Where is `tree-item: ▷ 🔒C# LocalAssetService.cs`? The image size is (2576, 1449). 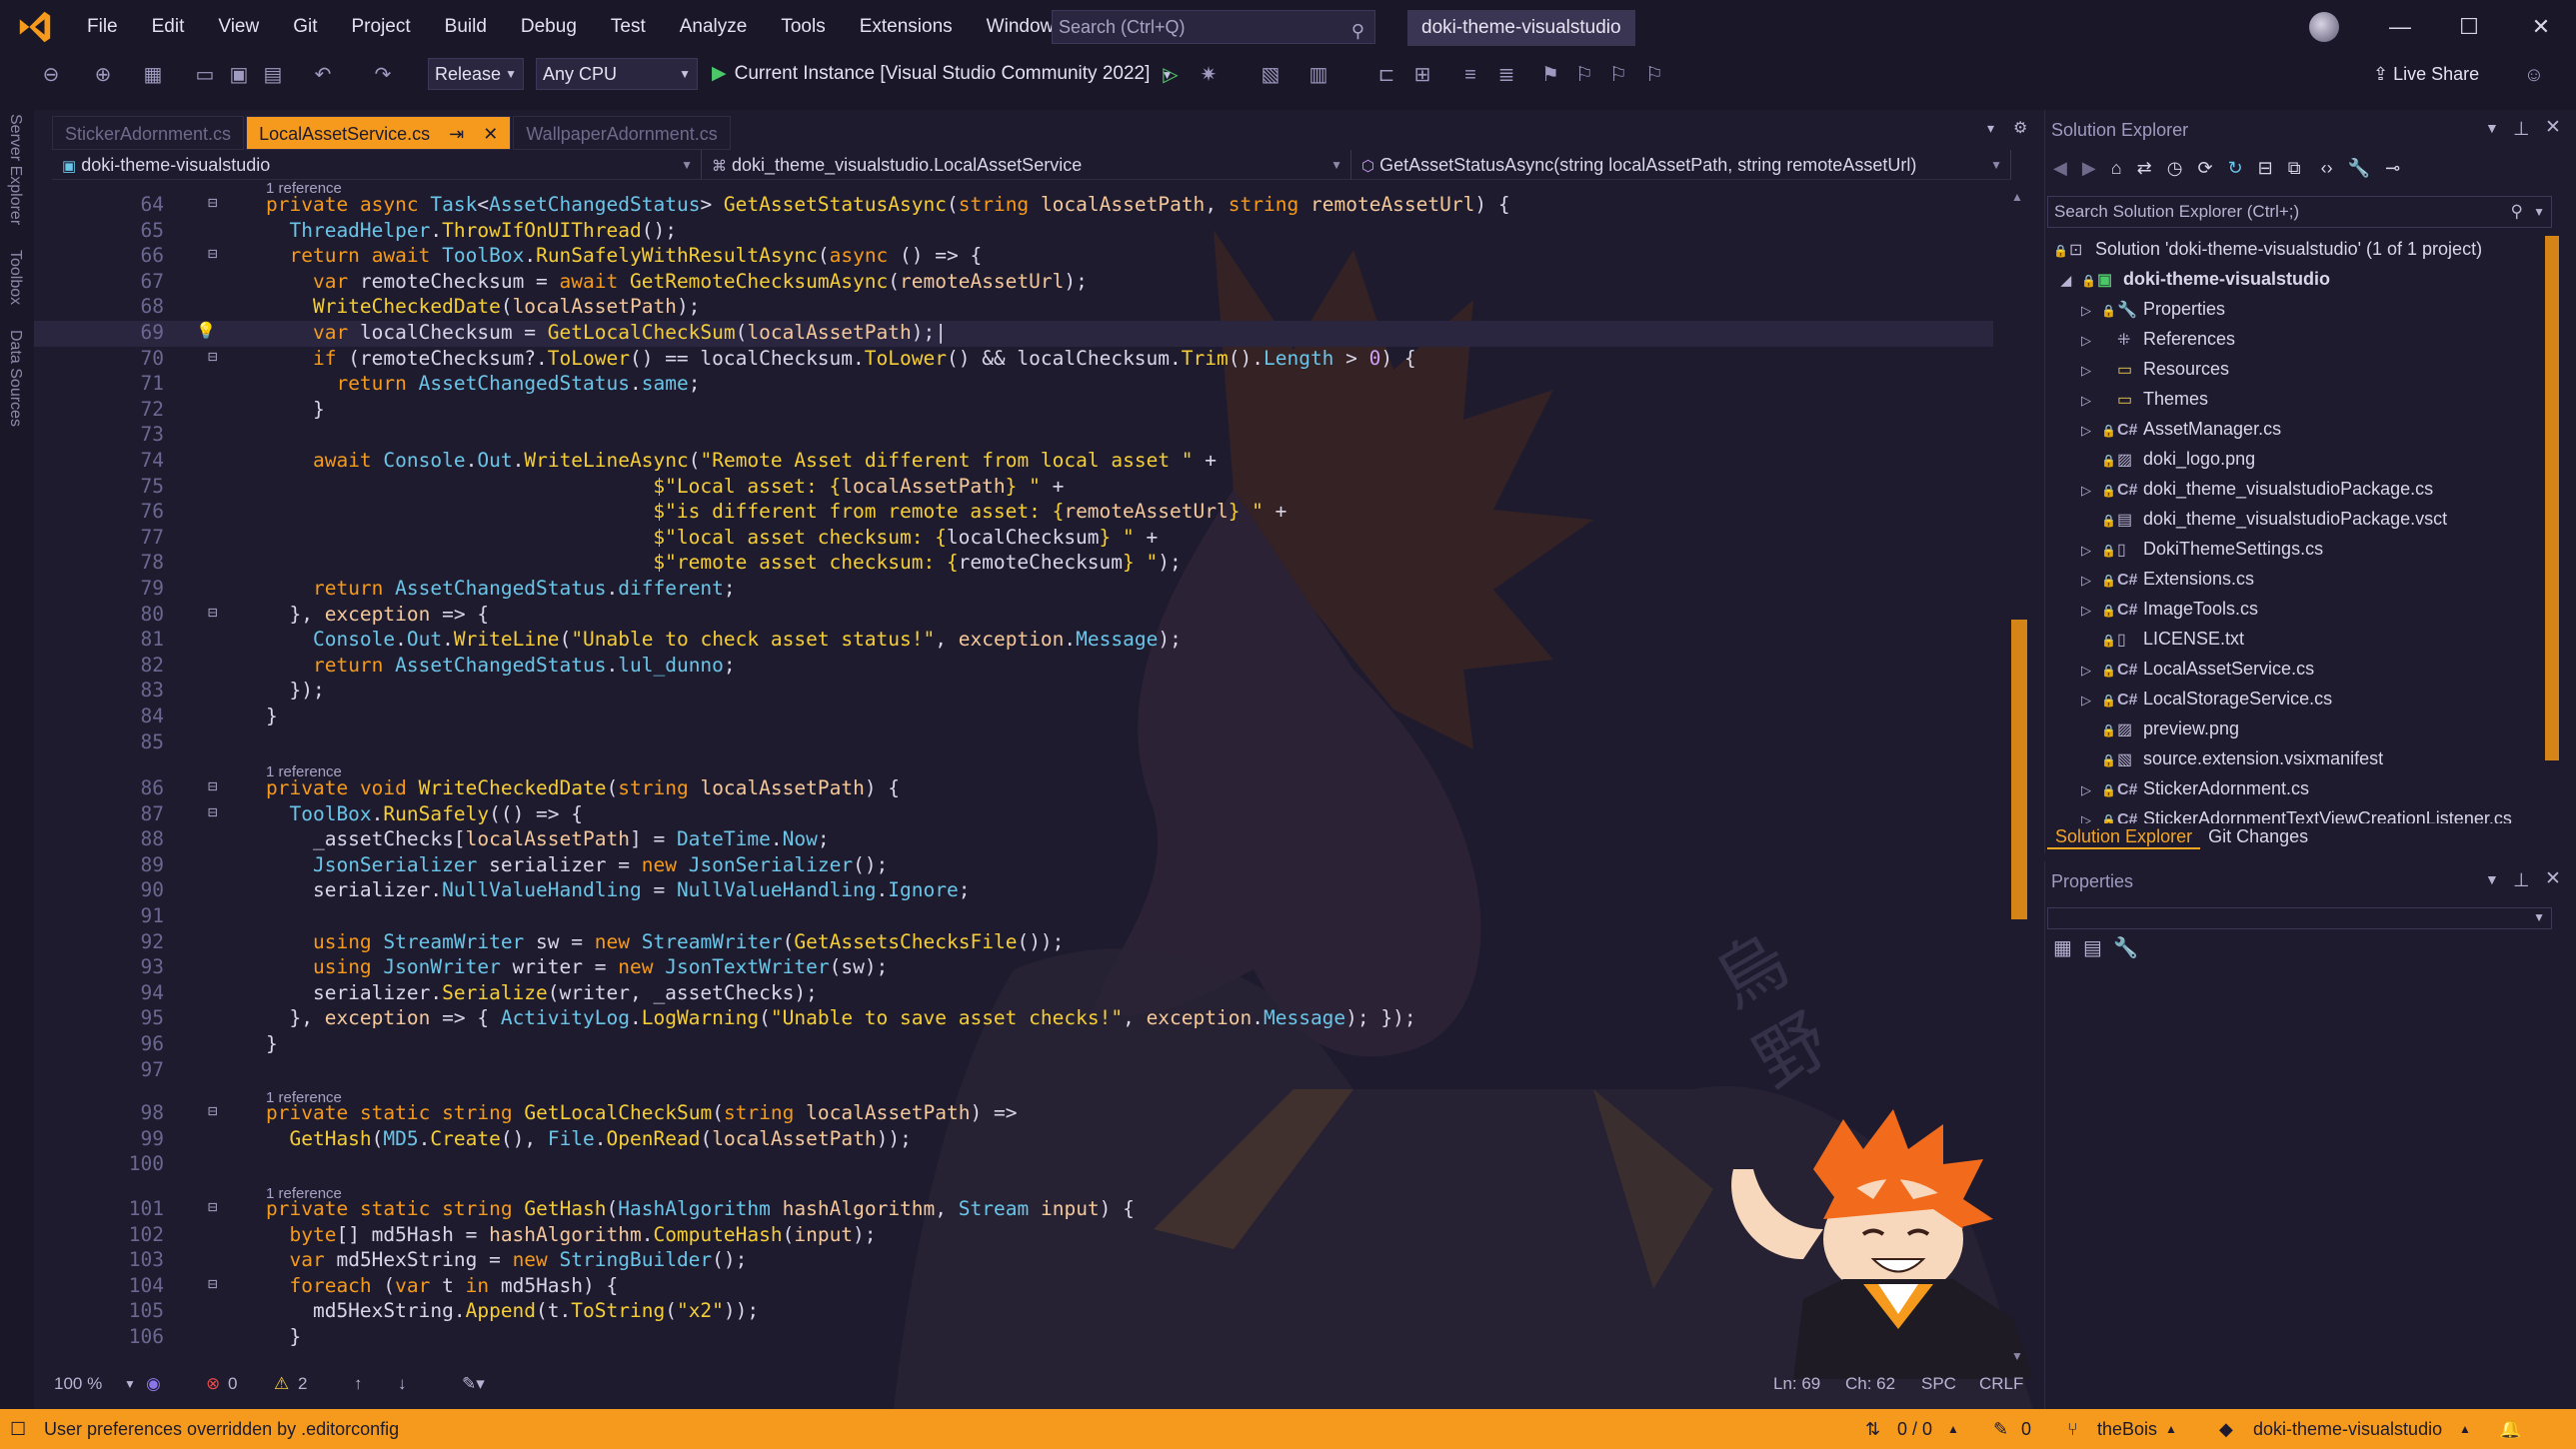 tree-item: ▷ 🔒C# LocalAssetService.cs is located at coordinates (2197, 669).